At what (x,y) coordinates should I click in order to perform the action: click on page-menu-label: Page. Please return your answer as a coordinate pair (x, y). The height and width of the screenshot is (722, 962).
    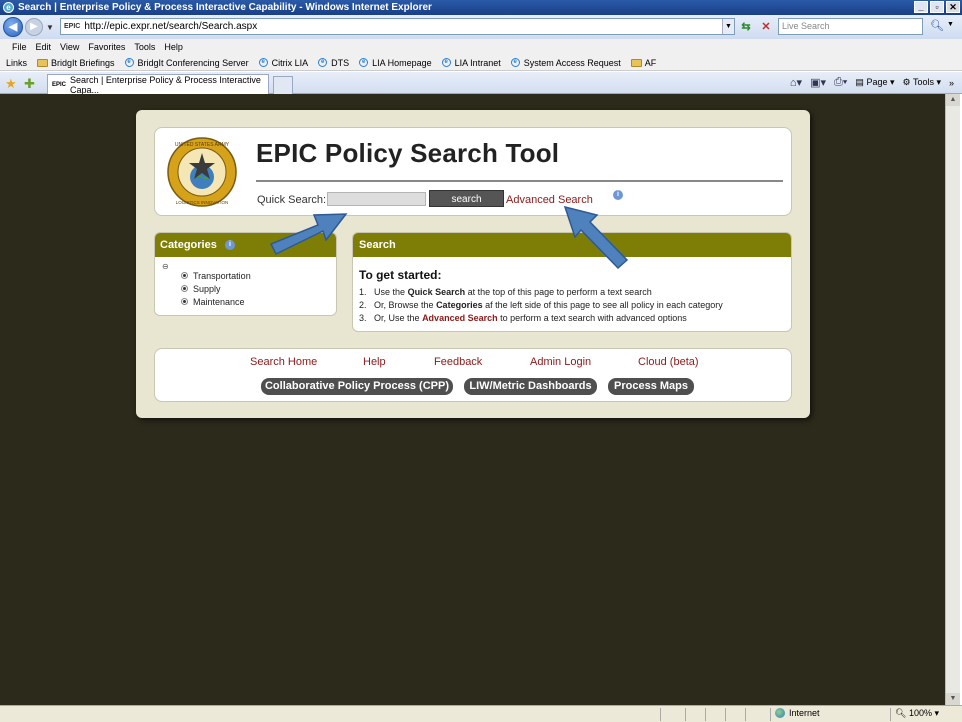
    Looking at the image, I should click on (877, 82).